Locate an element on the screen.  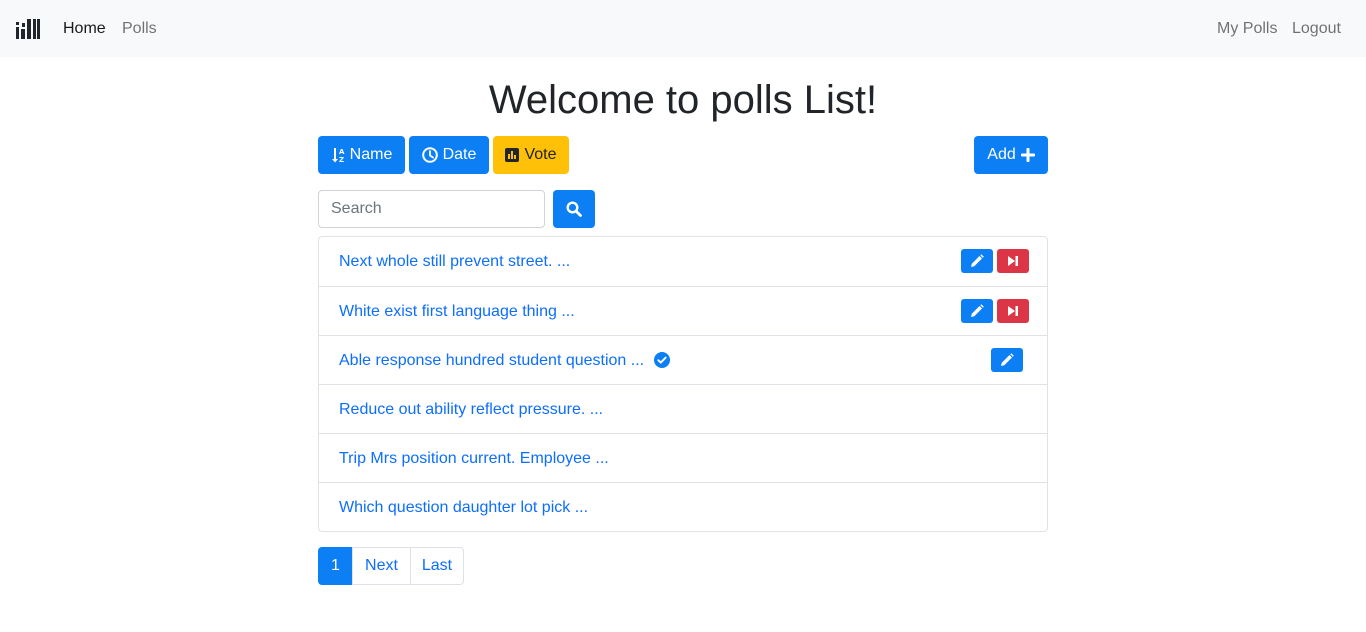
nav-my-polls: My Polls is located at coordinates (1247, 29).